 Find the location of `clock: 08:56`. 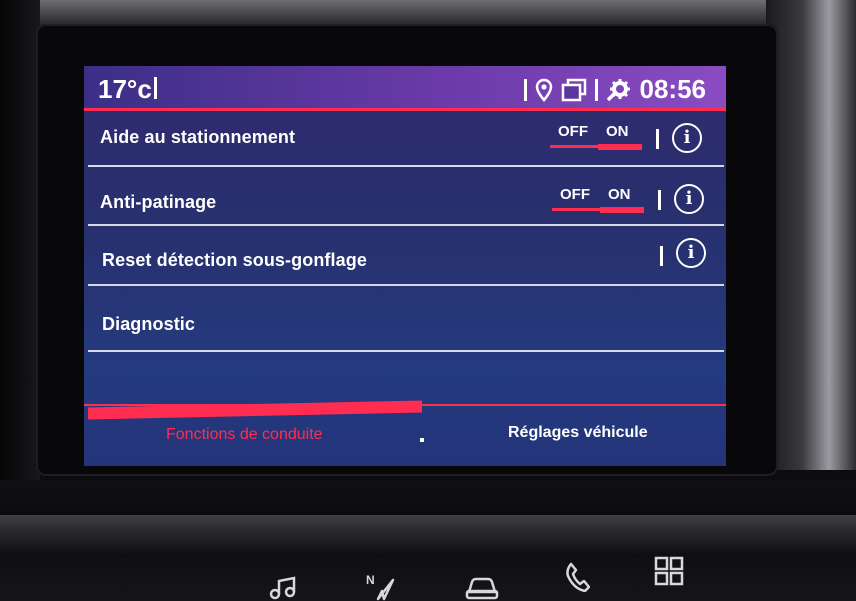

clock: 08:56 is located at coordinates (673, 89).